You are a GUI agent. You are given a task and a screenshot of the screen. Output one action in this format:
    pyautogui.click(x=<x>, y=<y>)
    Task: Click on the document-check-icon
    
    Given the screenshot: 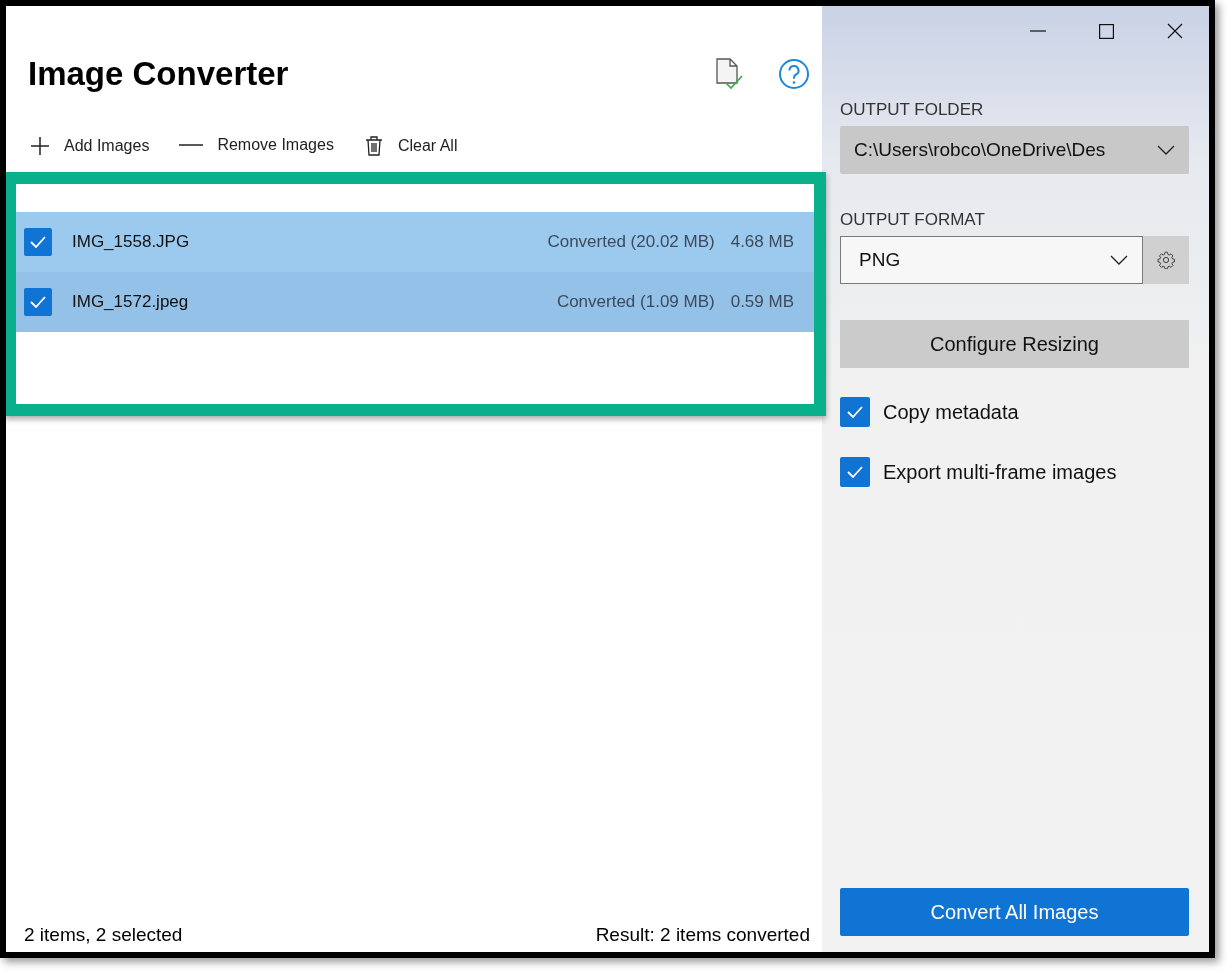 What is the action you would take?
    pyautogui.click(x=729, y=74)
    